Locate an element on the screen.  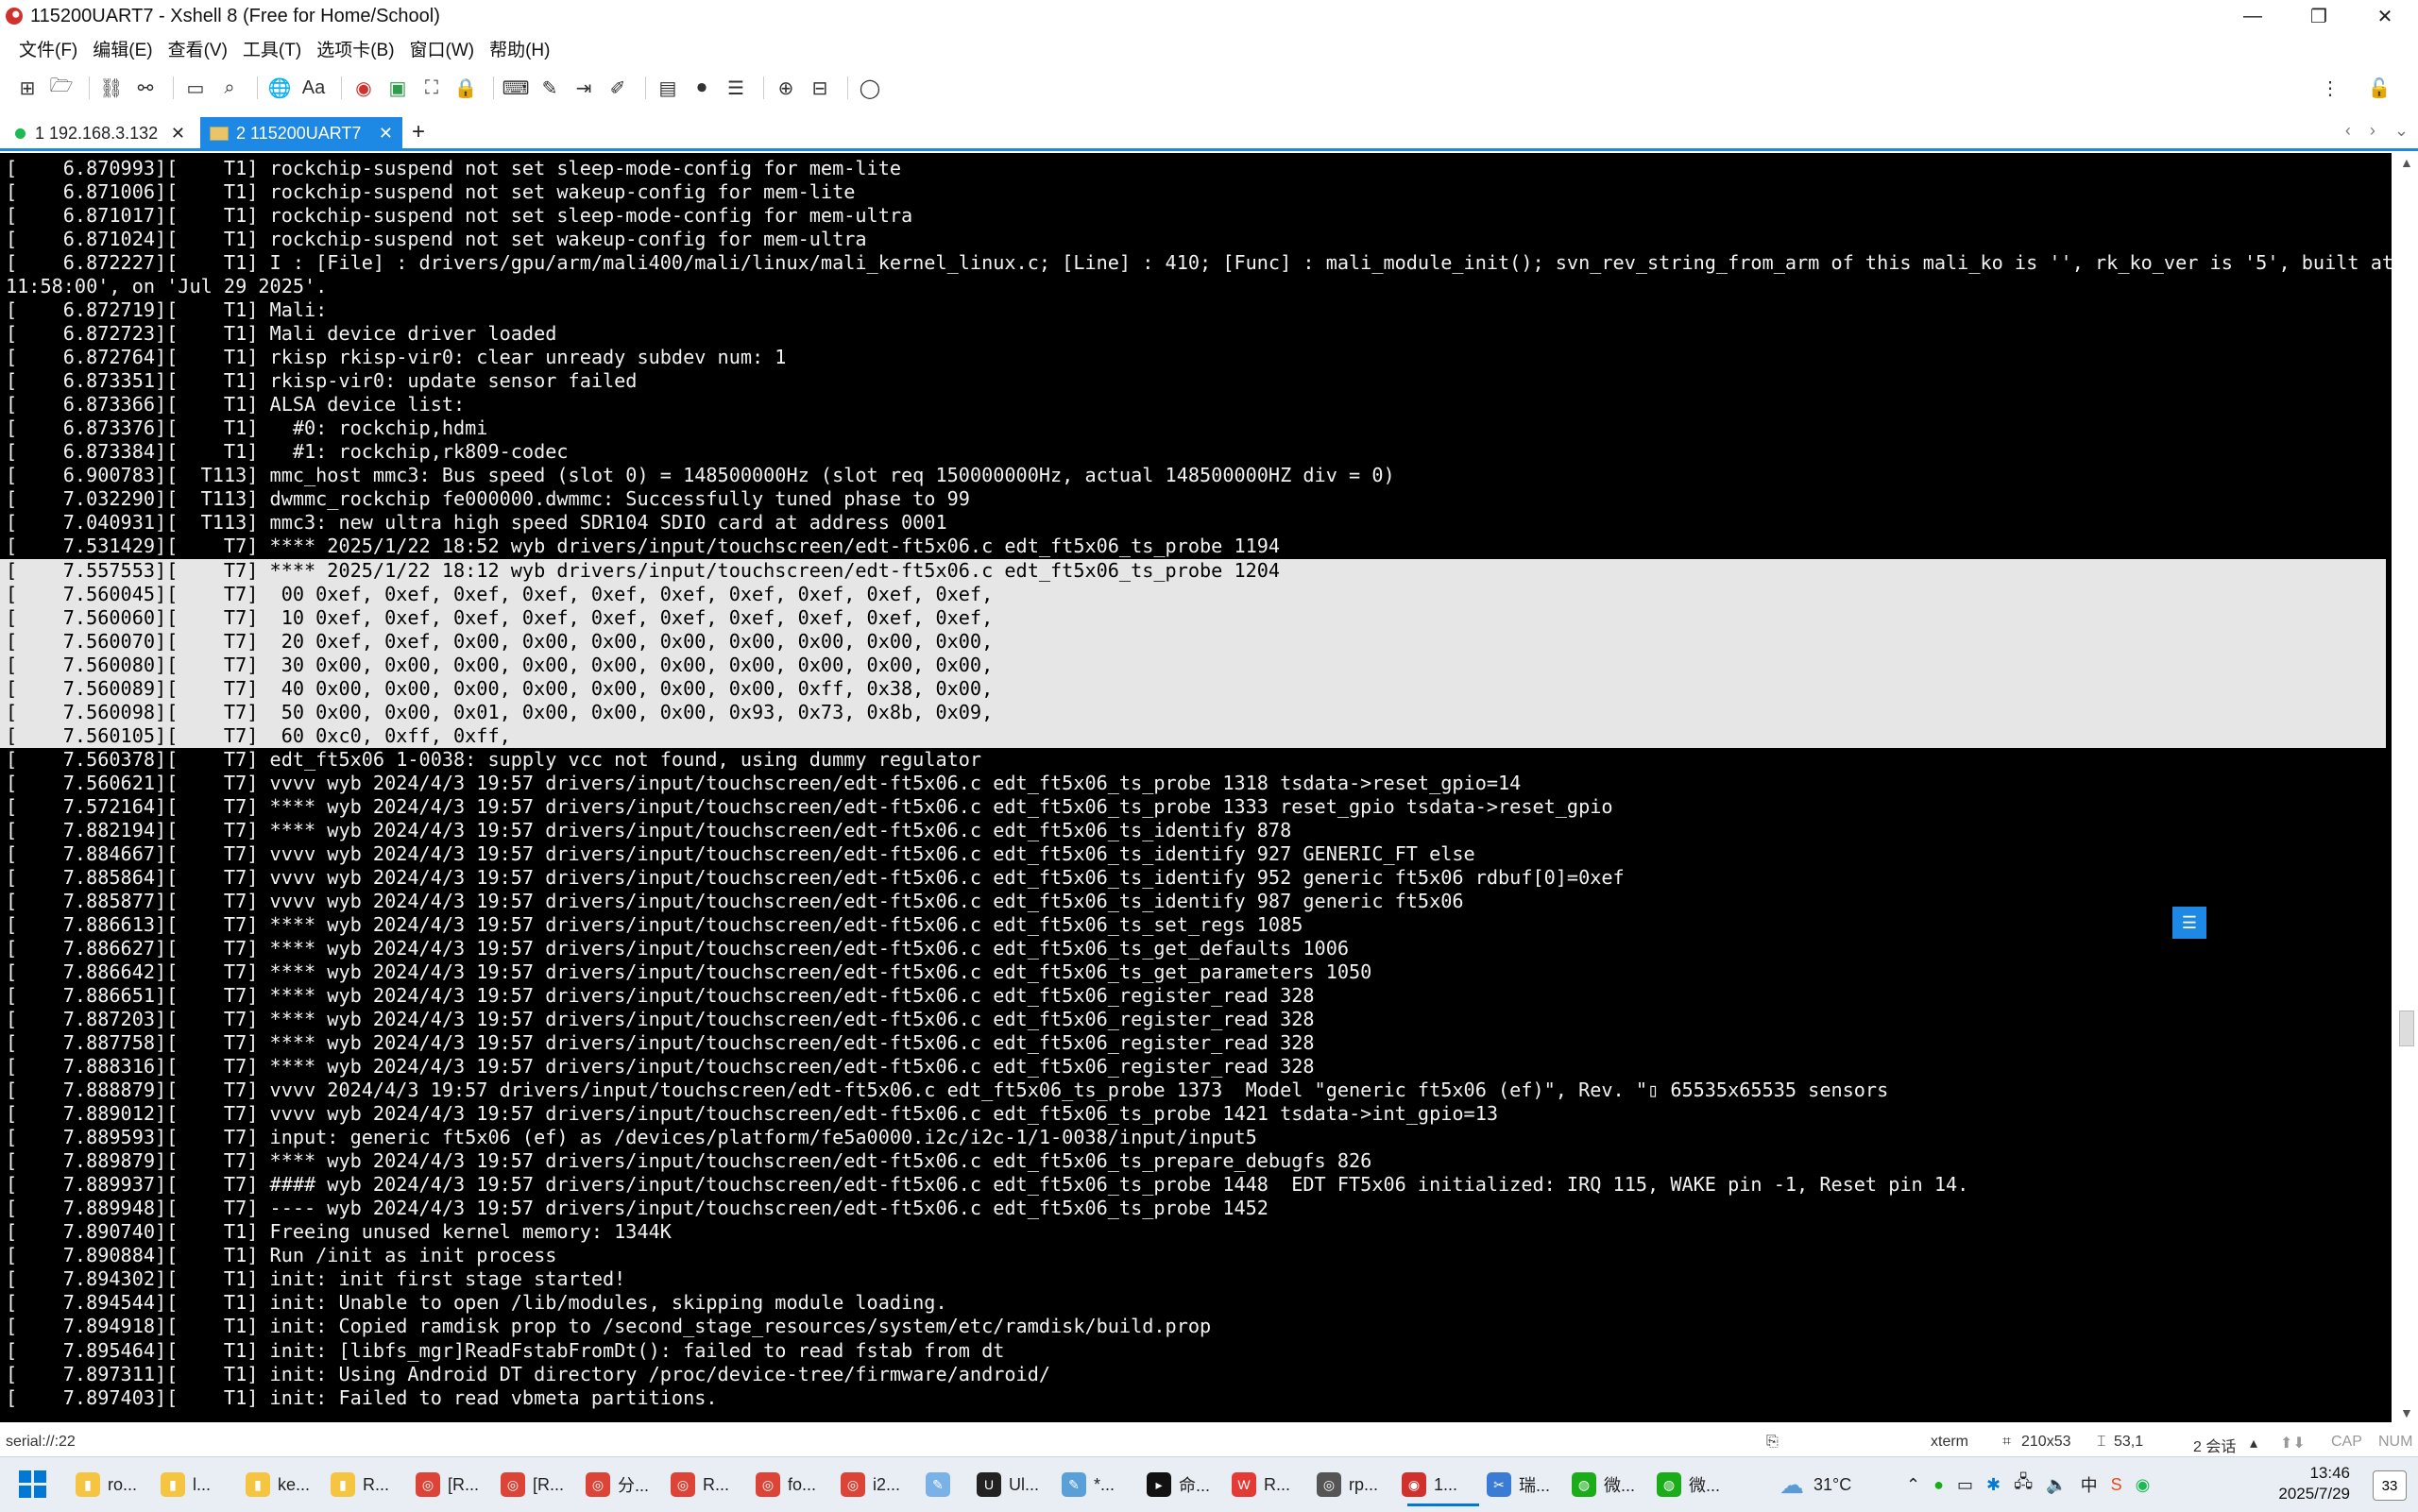
notes-icon: ☰ is located at coordinates (736, 88).